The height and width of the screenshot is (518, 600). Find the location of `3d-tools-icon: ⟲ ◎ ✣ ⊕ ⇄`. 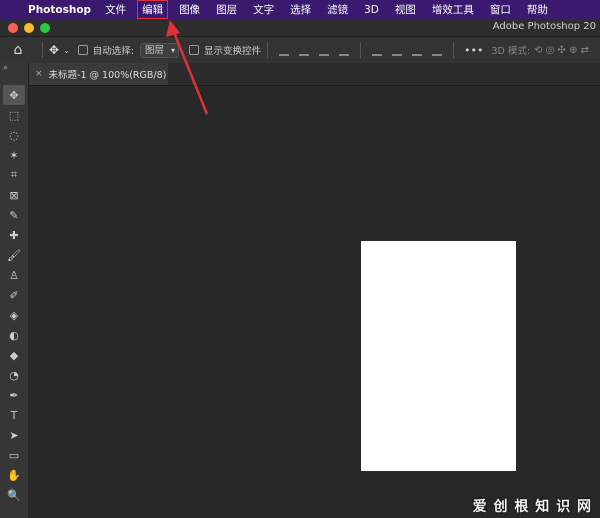

3d-tools-icon: ⟲ ◎ ✣ ⊕ ⇄ is located at coordinates (561, 50).